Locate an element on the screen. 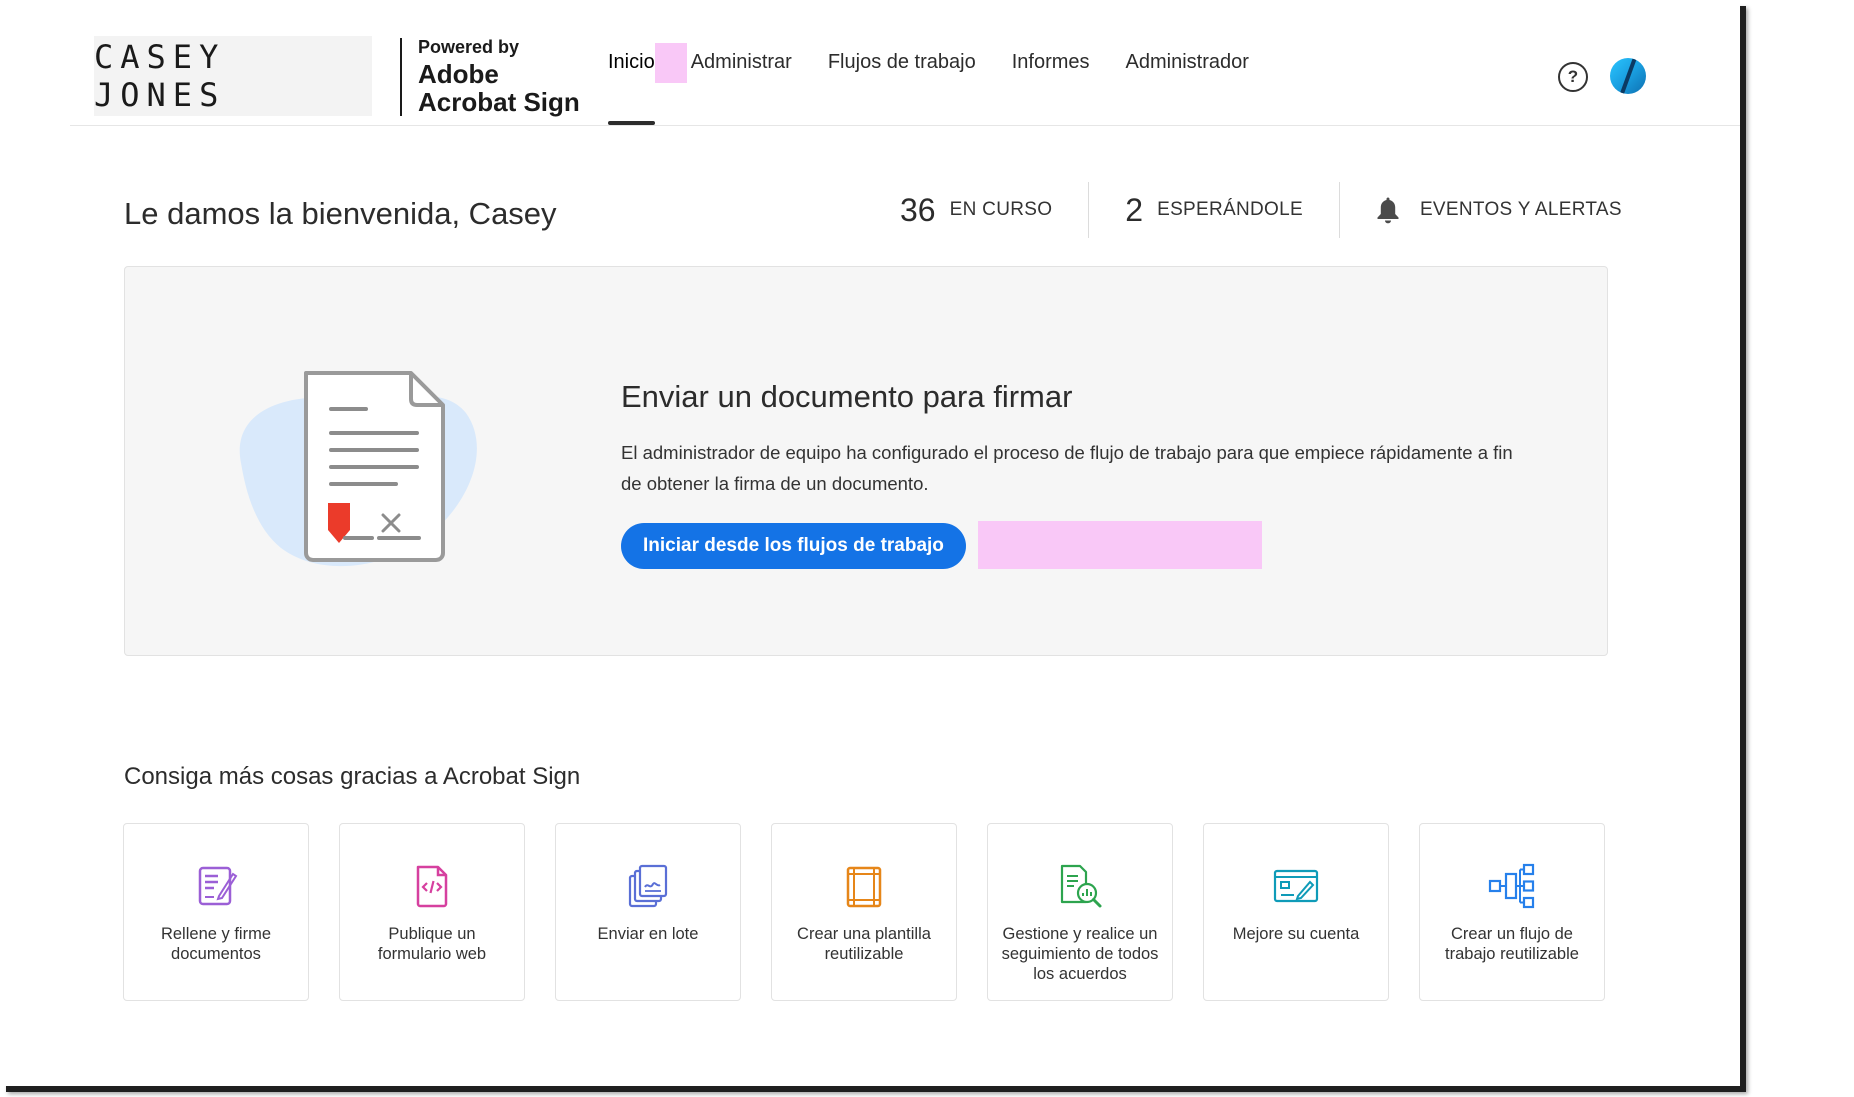 Image resolution: width=1854 pixels, height=1097 pixels. upgrade-account-card: Mejore su cuenta is located at coordinates (1296, 912).